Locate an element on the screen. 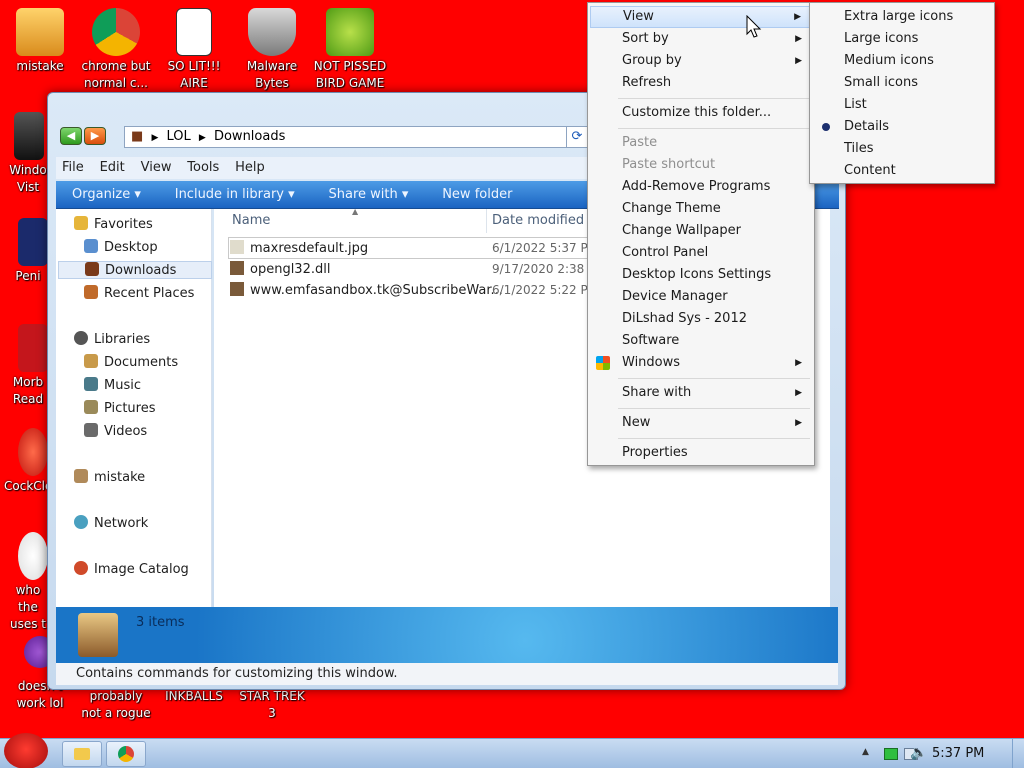 The height and width of the screenshot is (768, 1024). taskbar-clock: 5:37 PM is located at coordinates (958, 753).